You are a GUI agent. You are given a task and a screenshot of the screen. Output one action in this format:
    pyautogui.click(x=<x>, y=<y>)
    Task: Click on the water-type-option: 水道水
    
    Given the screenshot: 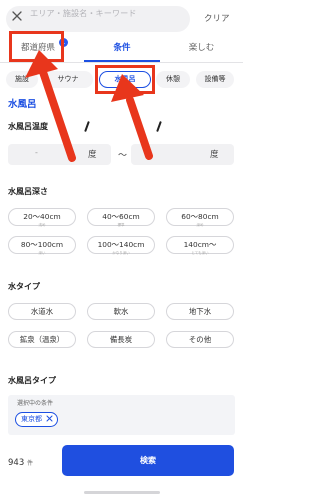 What is the action you would take?
    pyautogui.click(x=42, y=311)
    